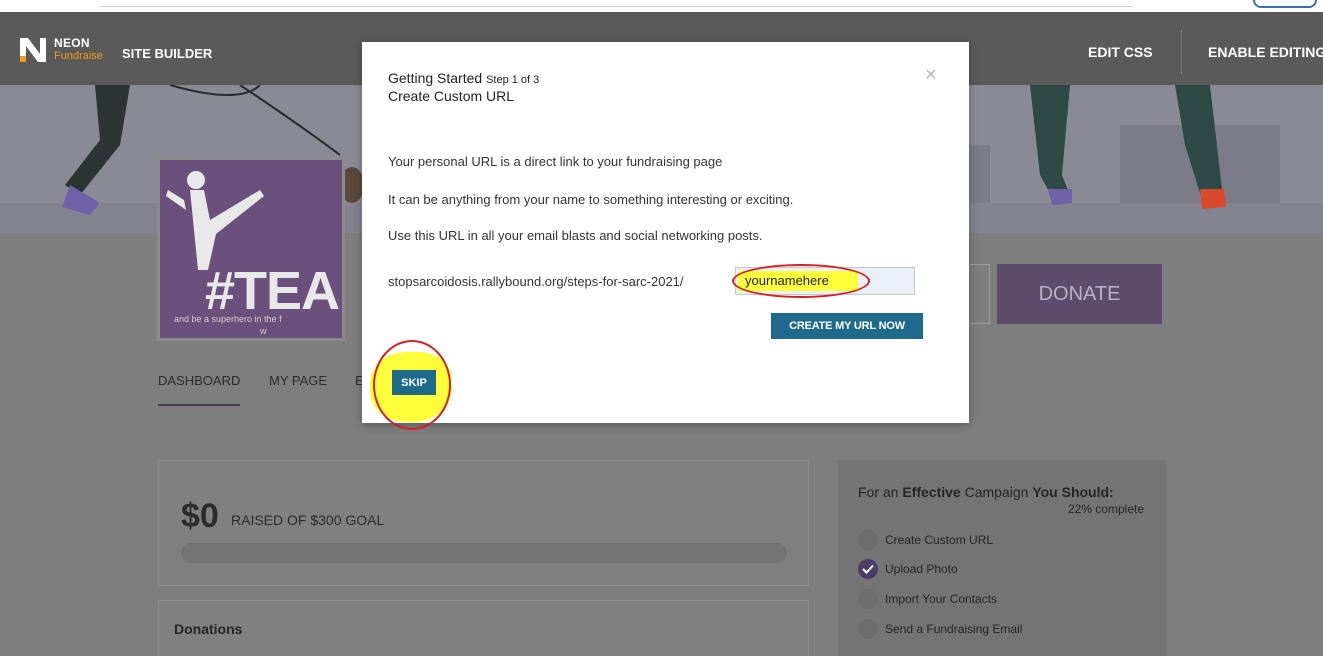 This screenshot has height=656, width=1323. I want to click on raised-amount: $0, so click(200, 516).